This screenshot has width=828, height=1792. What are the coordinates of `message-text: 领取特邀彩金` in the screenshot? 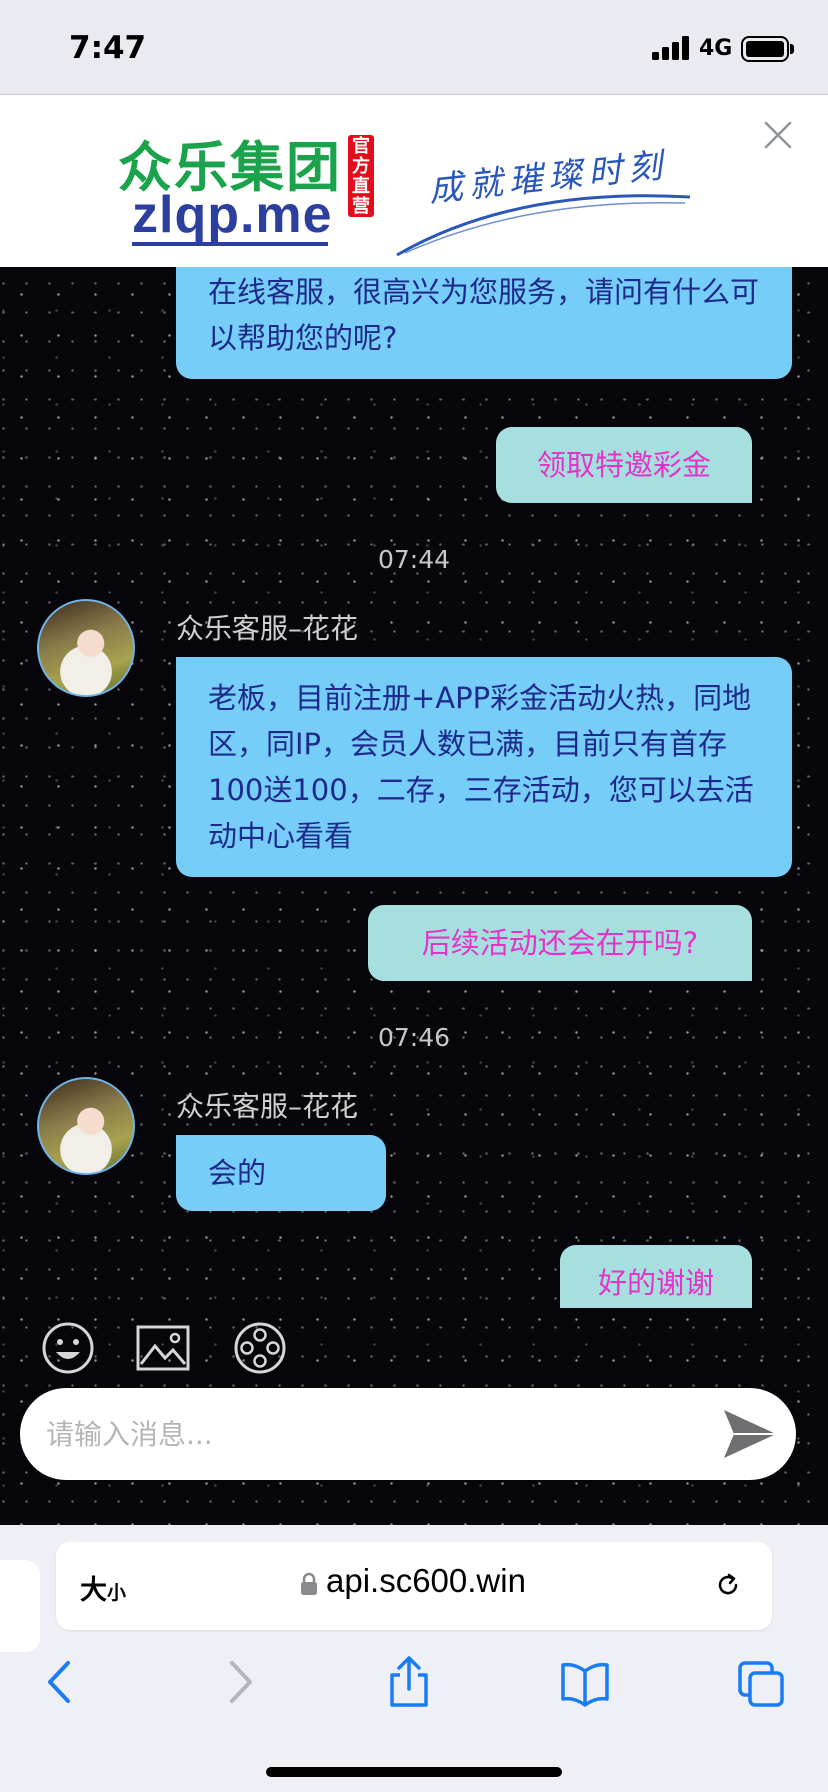 It's located at (623, 465).